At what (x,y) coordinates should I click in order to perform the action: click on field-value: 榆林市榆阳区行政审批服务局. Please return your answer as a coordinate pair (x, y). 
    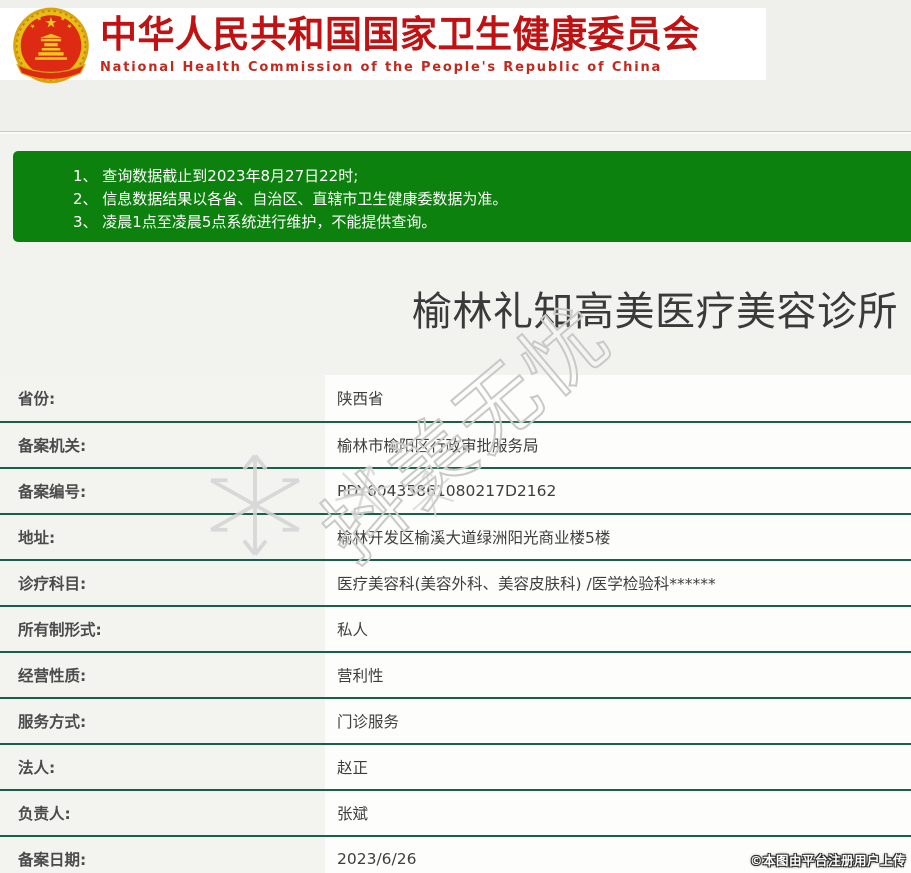
    Looking at the image, I should click on (618, 445).